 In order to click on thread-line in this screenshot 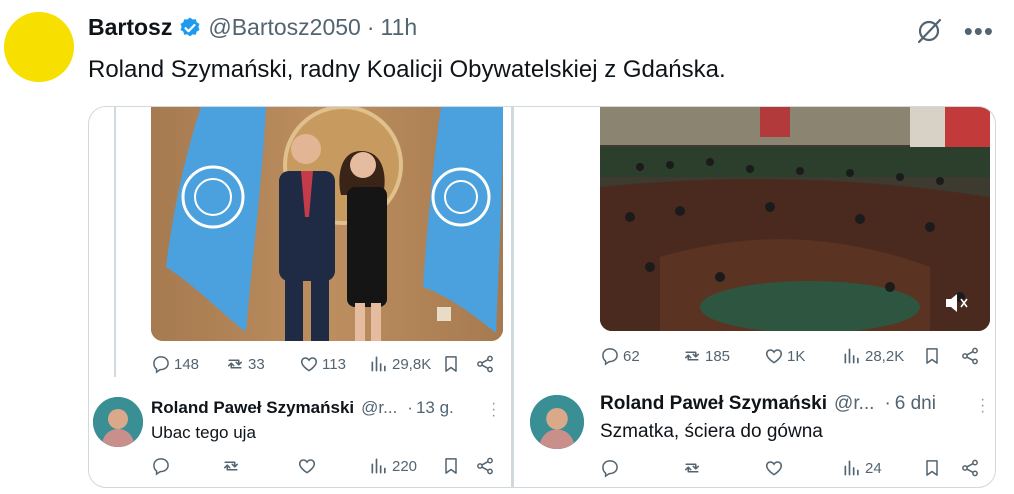, I will do `click(115, 242)`.